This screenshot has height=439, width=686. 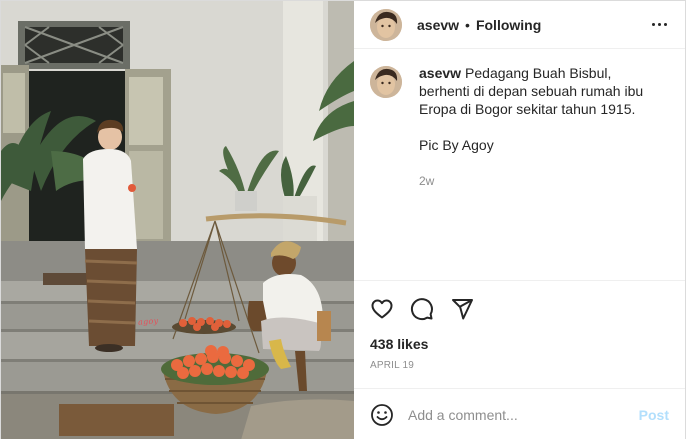 What do you see at coordinates (519, 308) in the screenshot?
I see `action-bar` at bounding box center [519, 308].